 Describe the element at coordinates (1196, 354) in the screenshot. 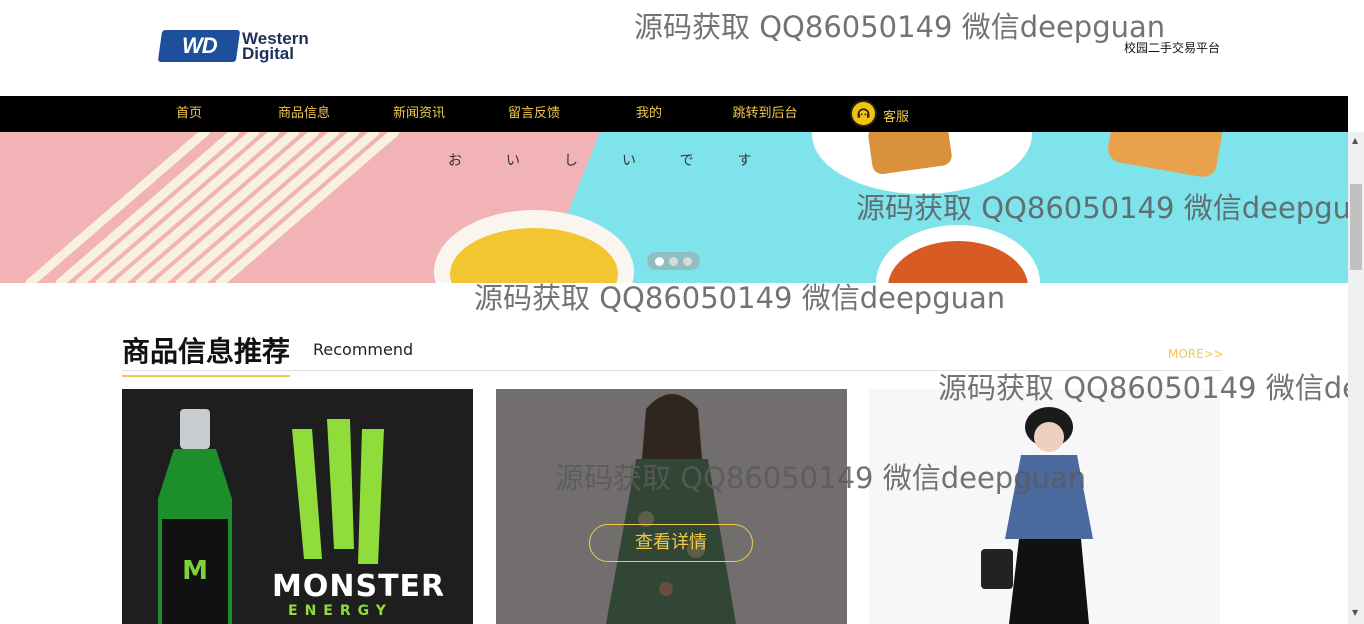

I see `more-link: MORE>>` at that location.